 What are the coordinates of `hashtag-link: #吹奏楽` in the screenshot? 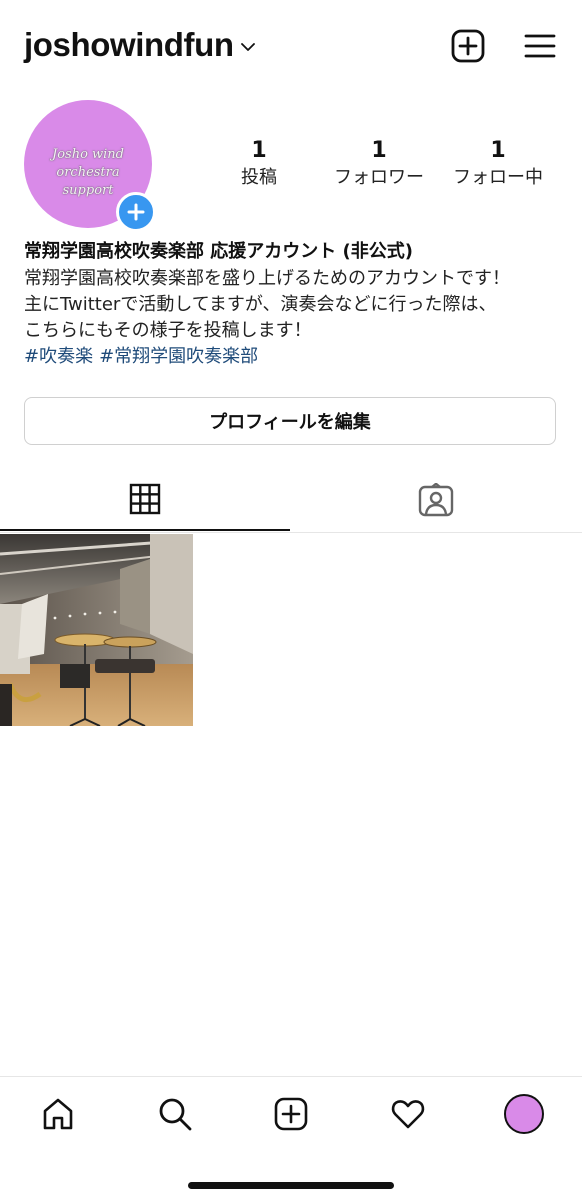 It's located at (58, 356).